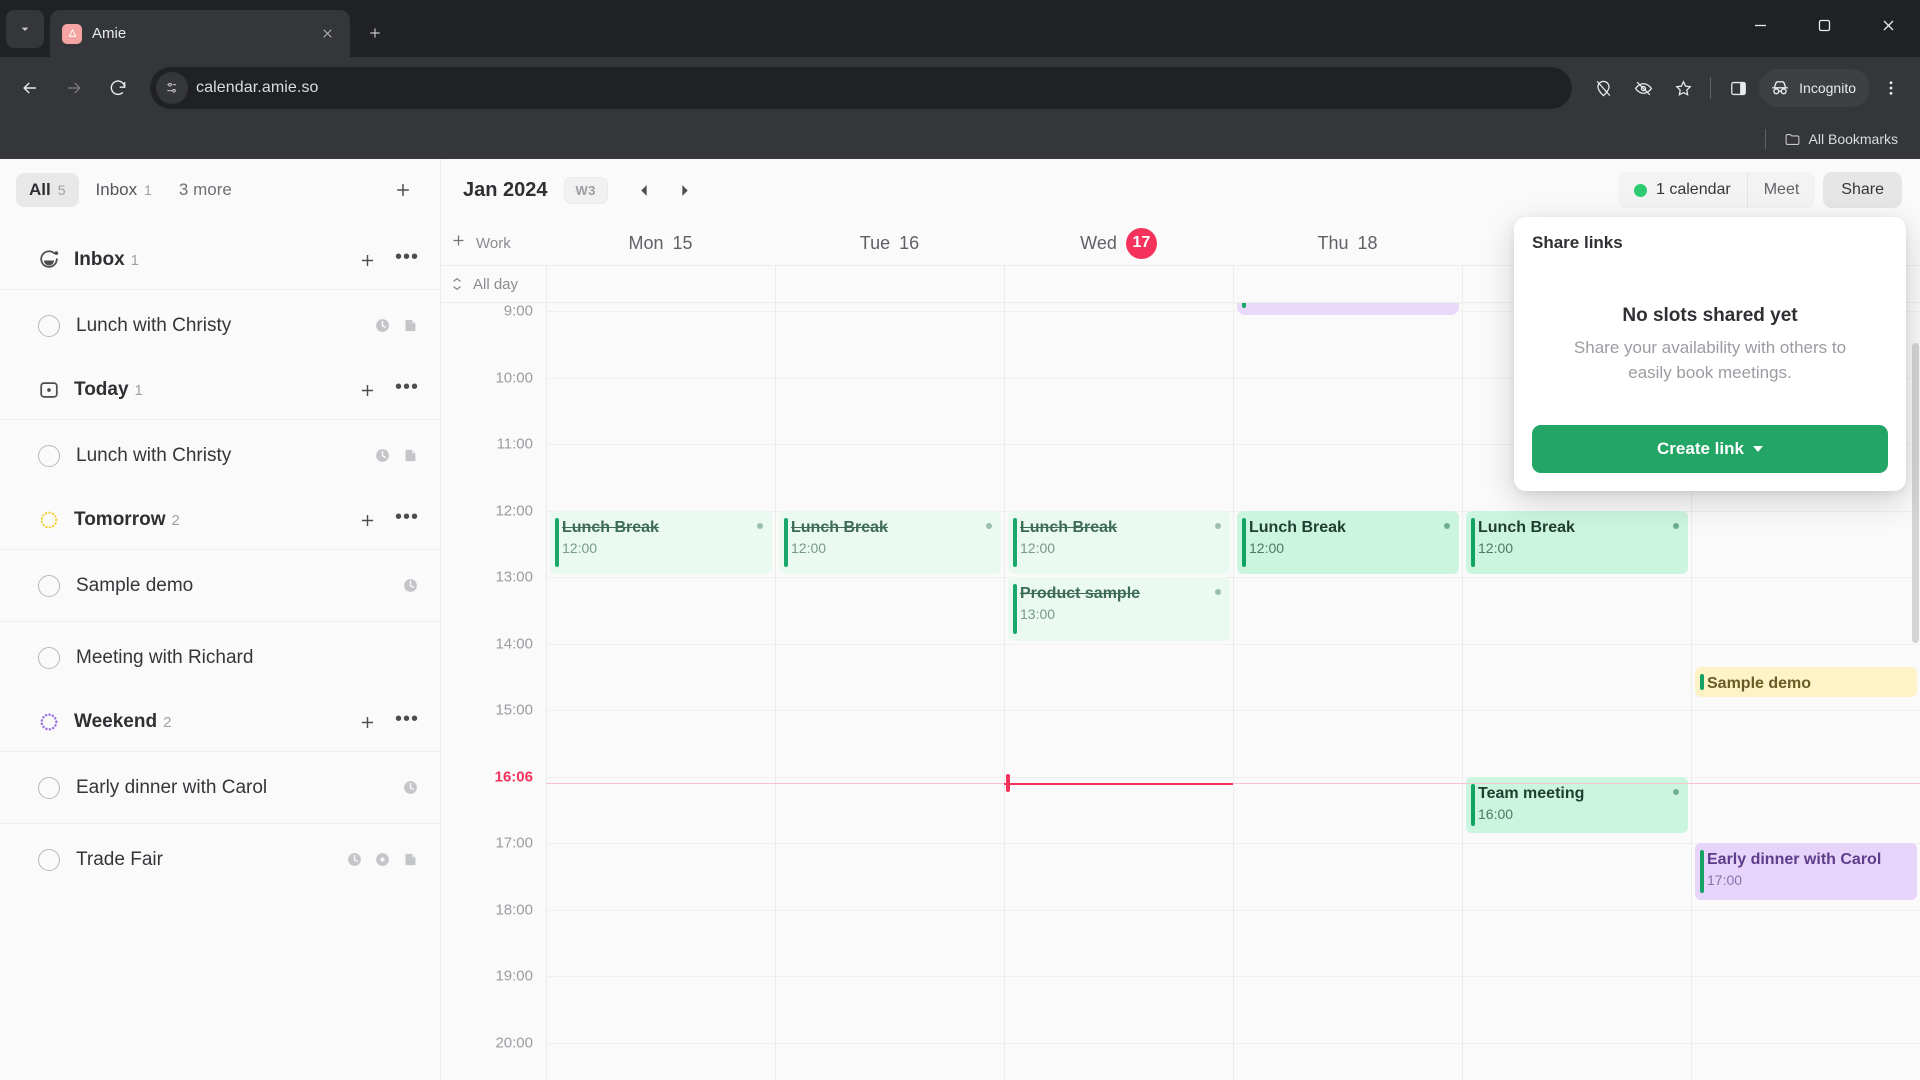 The width and height of the screenshot is (1920, 1080). I want to click on task-item: Sample demo, so click(220, 585).